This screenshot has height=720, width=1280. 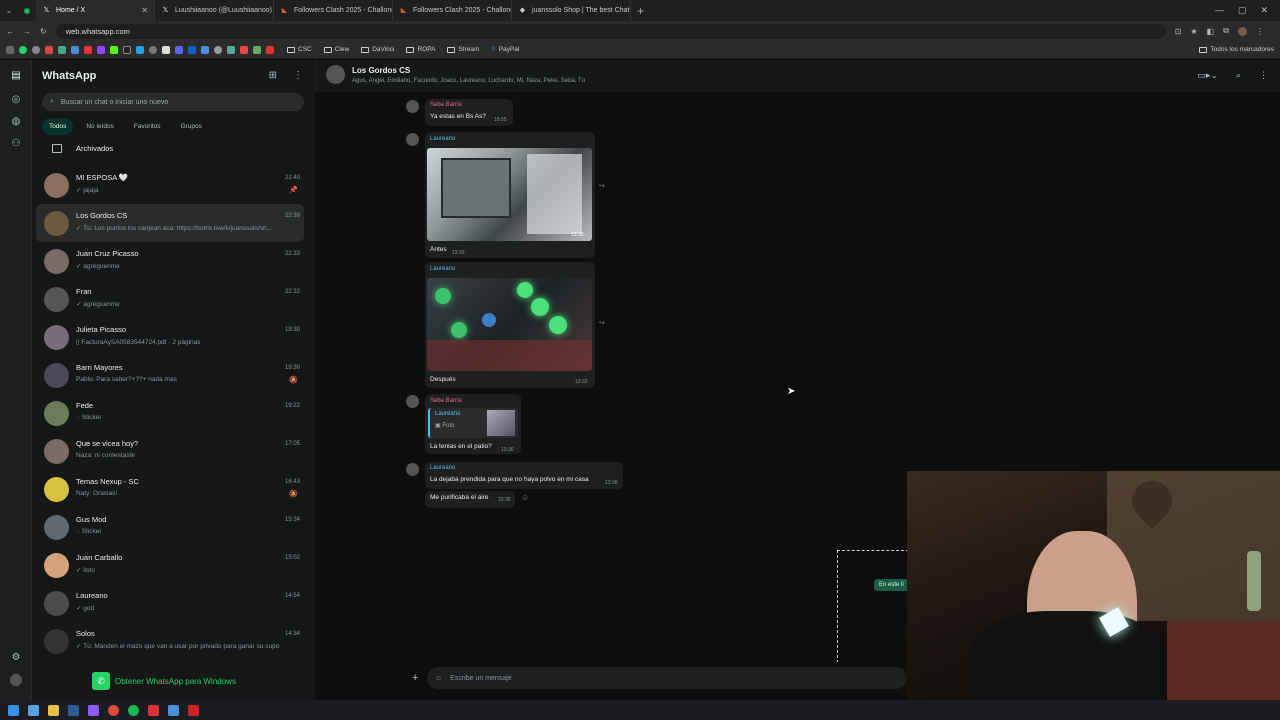 I want to click on browser-tab: 𝕏 Luushiiaanoo (@Luushiiaanoo) ✕, so click(x=214, y=10).